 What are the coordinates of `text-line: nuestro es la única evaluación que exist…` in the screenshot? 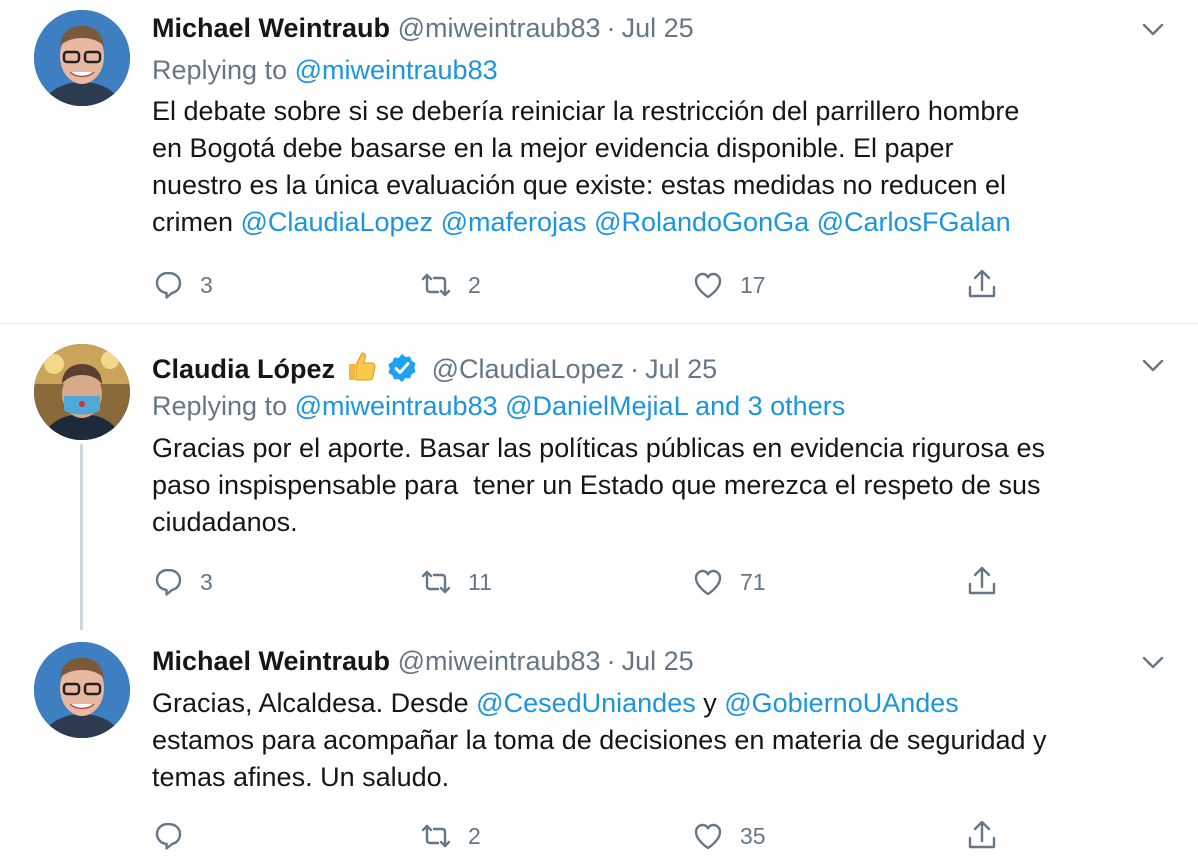 It's located at (579, 185).